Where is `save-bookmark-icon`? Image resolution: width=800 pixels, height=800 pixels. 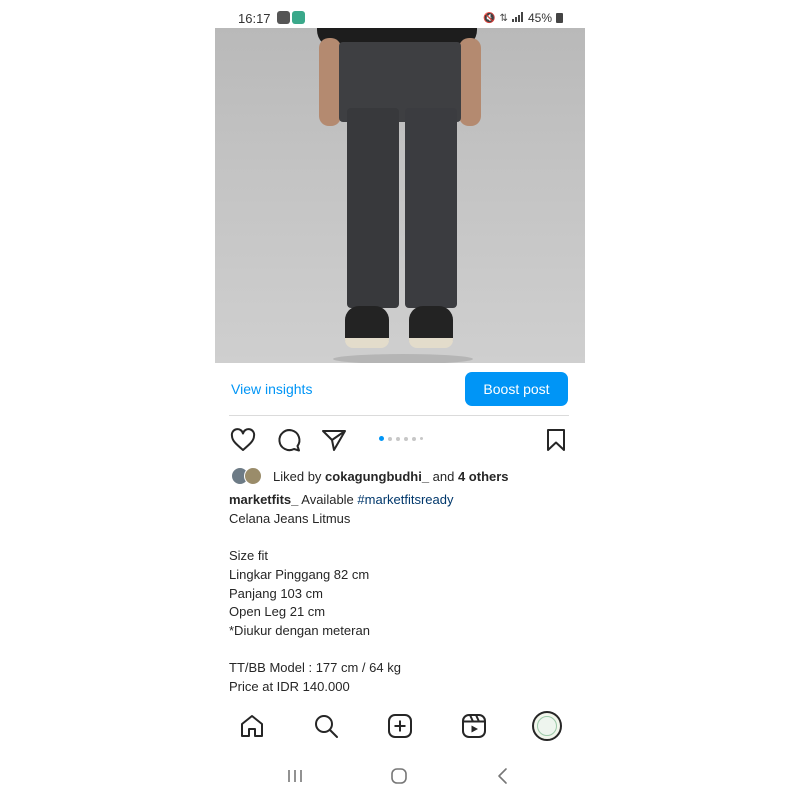
save-bookmark-icon is located at coordinates (556, 440).